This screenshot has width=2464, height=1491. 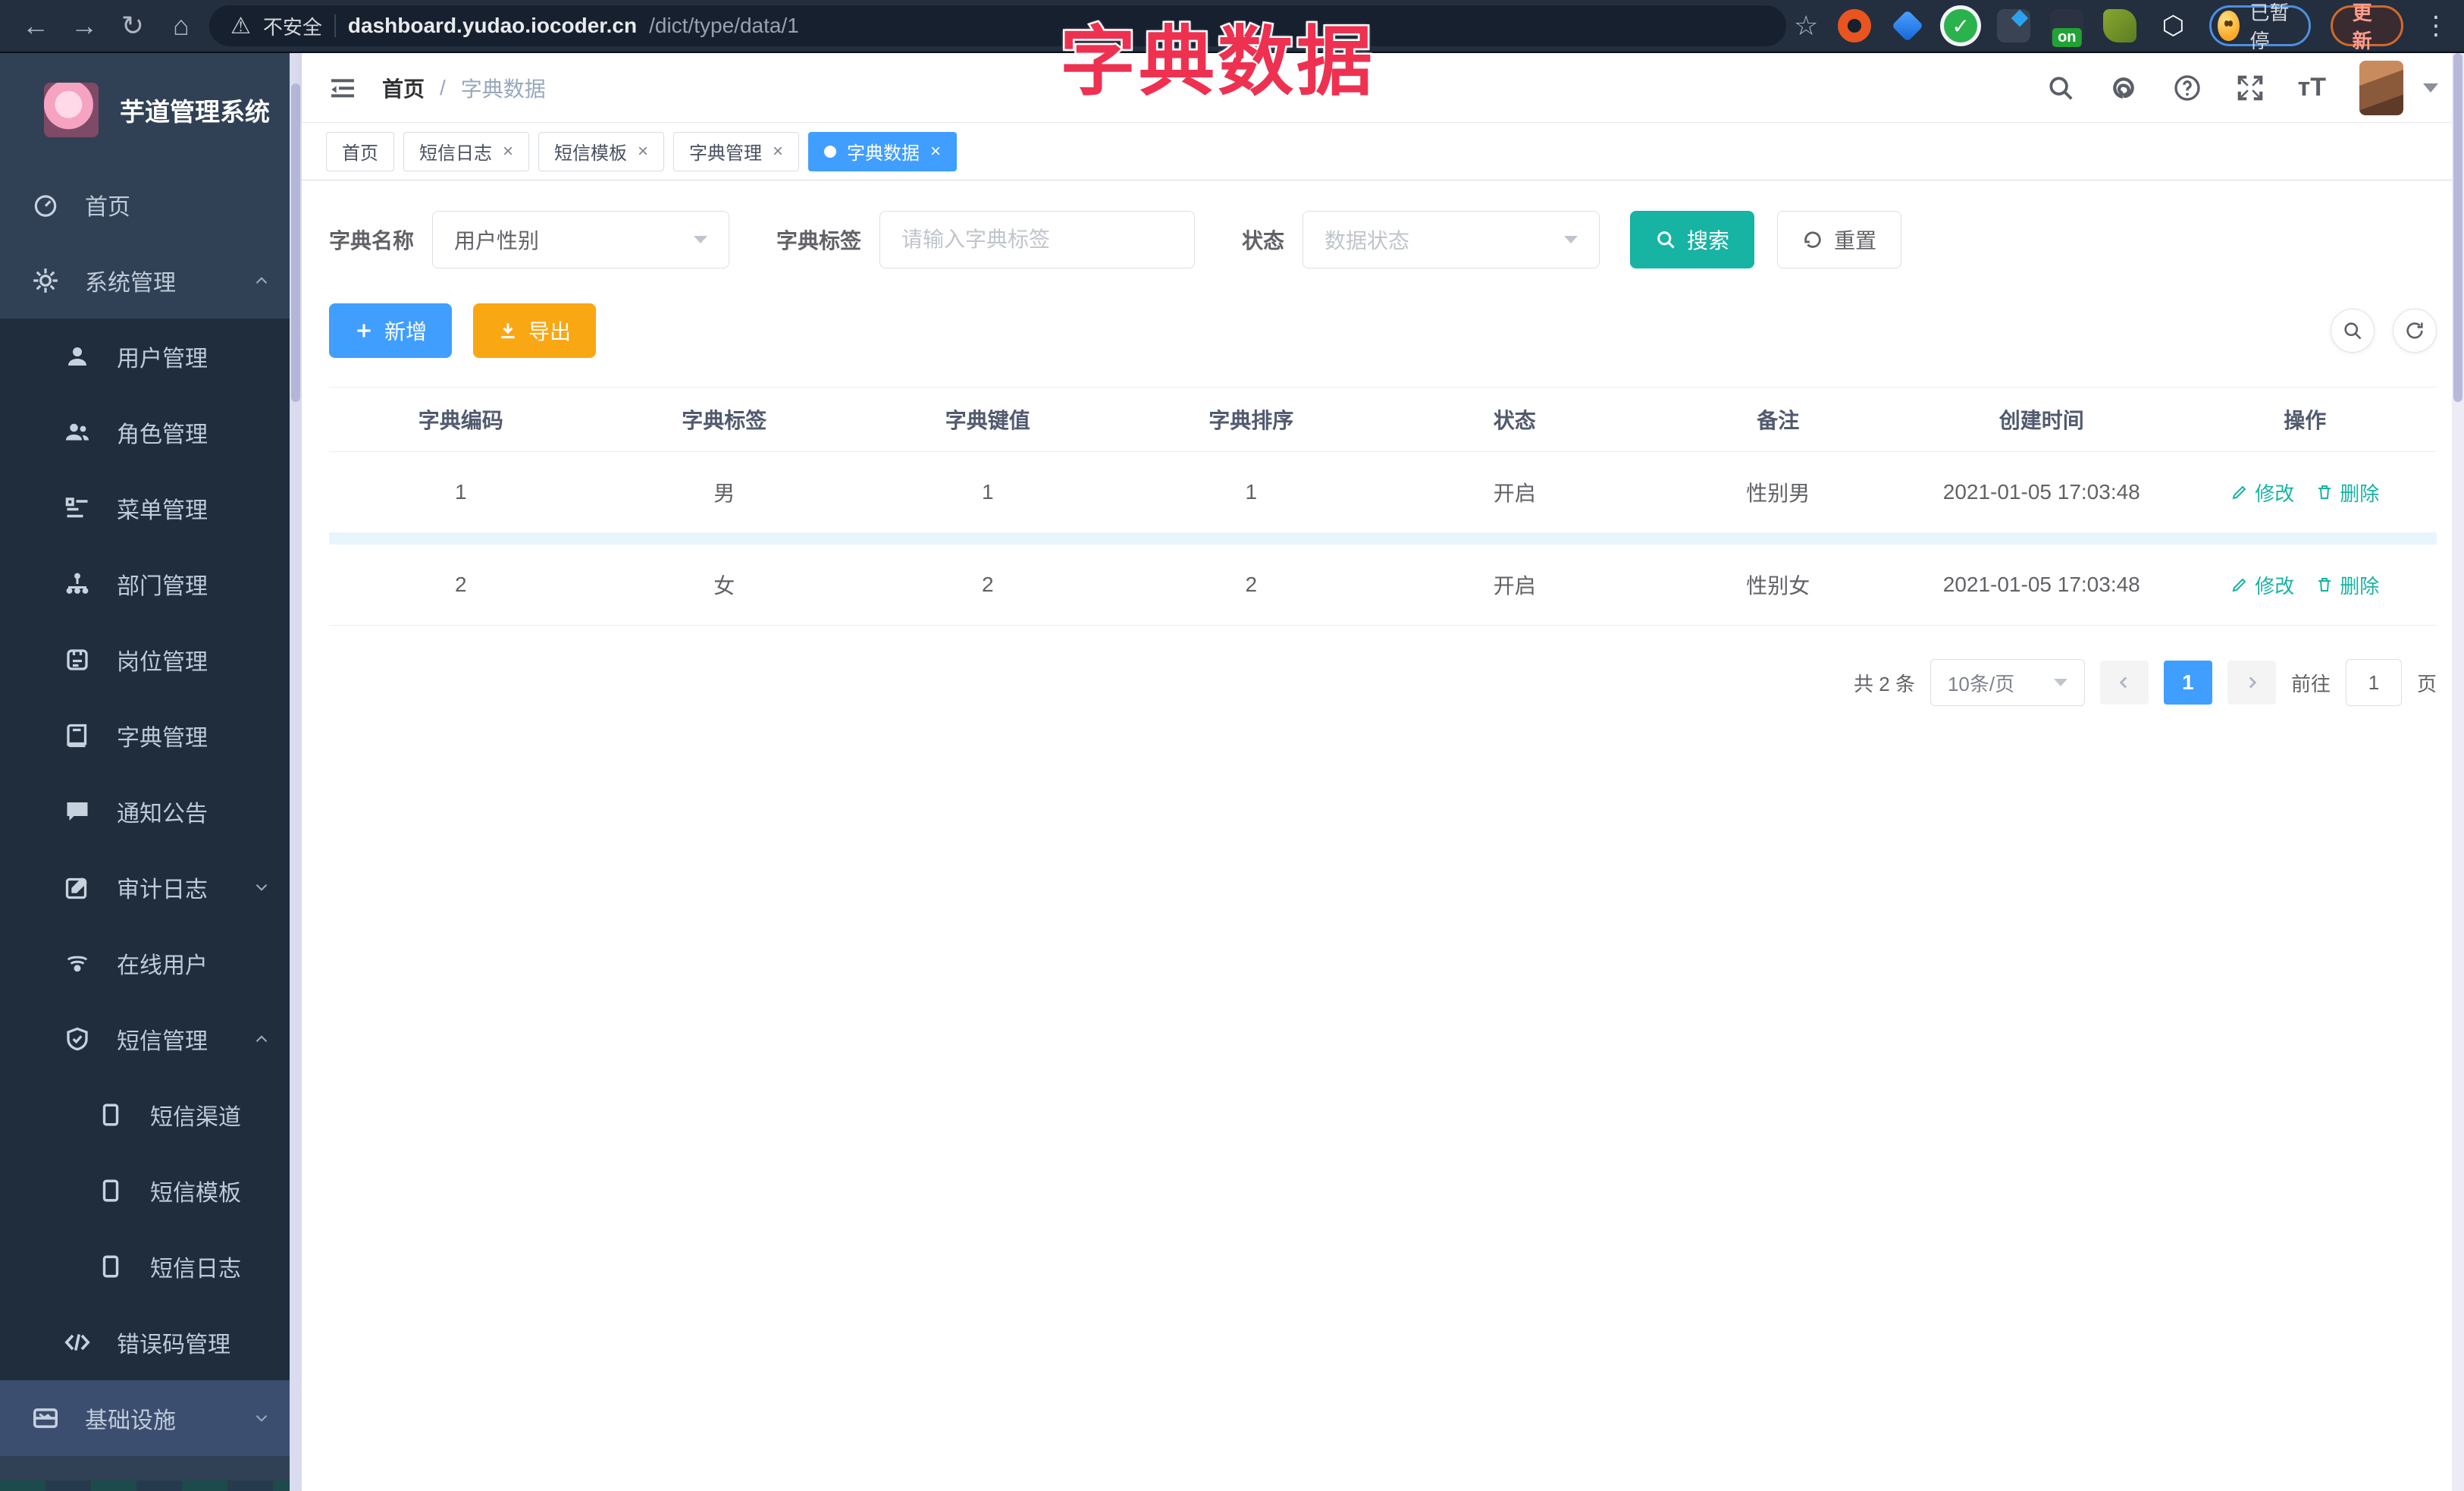 What do you see at coordinates (601, 151) in the screenshot?
I see `tag-sms-template: 短信模板 ×` at bounding box center [601, 151].